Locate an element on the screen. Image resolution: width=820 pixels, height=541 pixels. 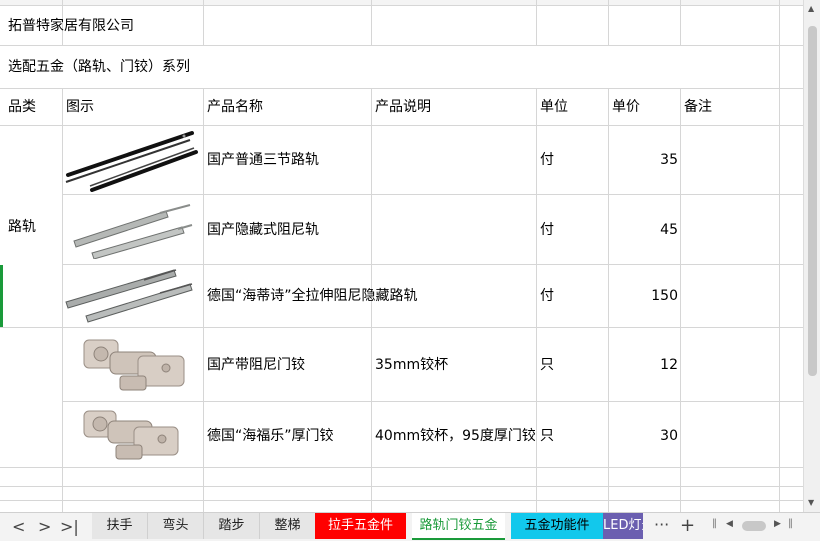
tab-elbow: 弯头 is located at coordinates (176, 526).